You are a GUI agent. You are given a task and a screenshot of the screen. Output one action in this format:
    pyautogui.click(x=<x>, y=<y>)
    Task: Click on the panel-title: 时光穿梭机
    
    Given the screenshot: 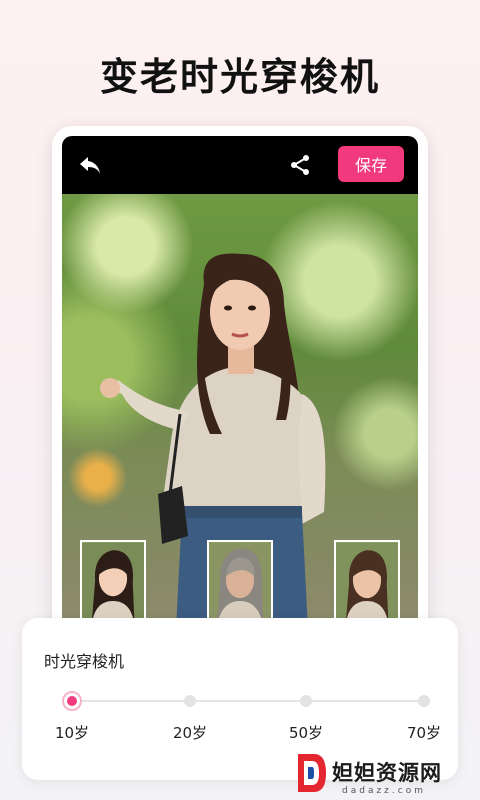 What is the action you would take?
    pyautogui.click(x=84, y=661)
    